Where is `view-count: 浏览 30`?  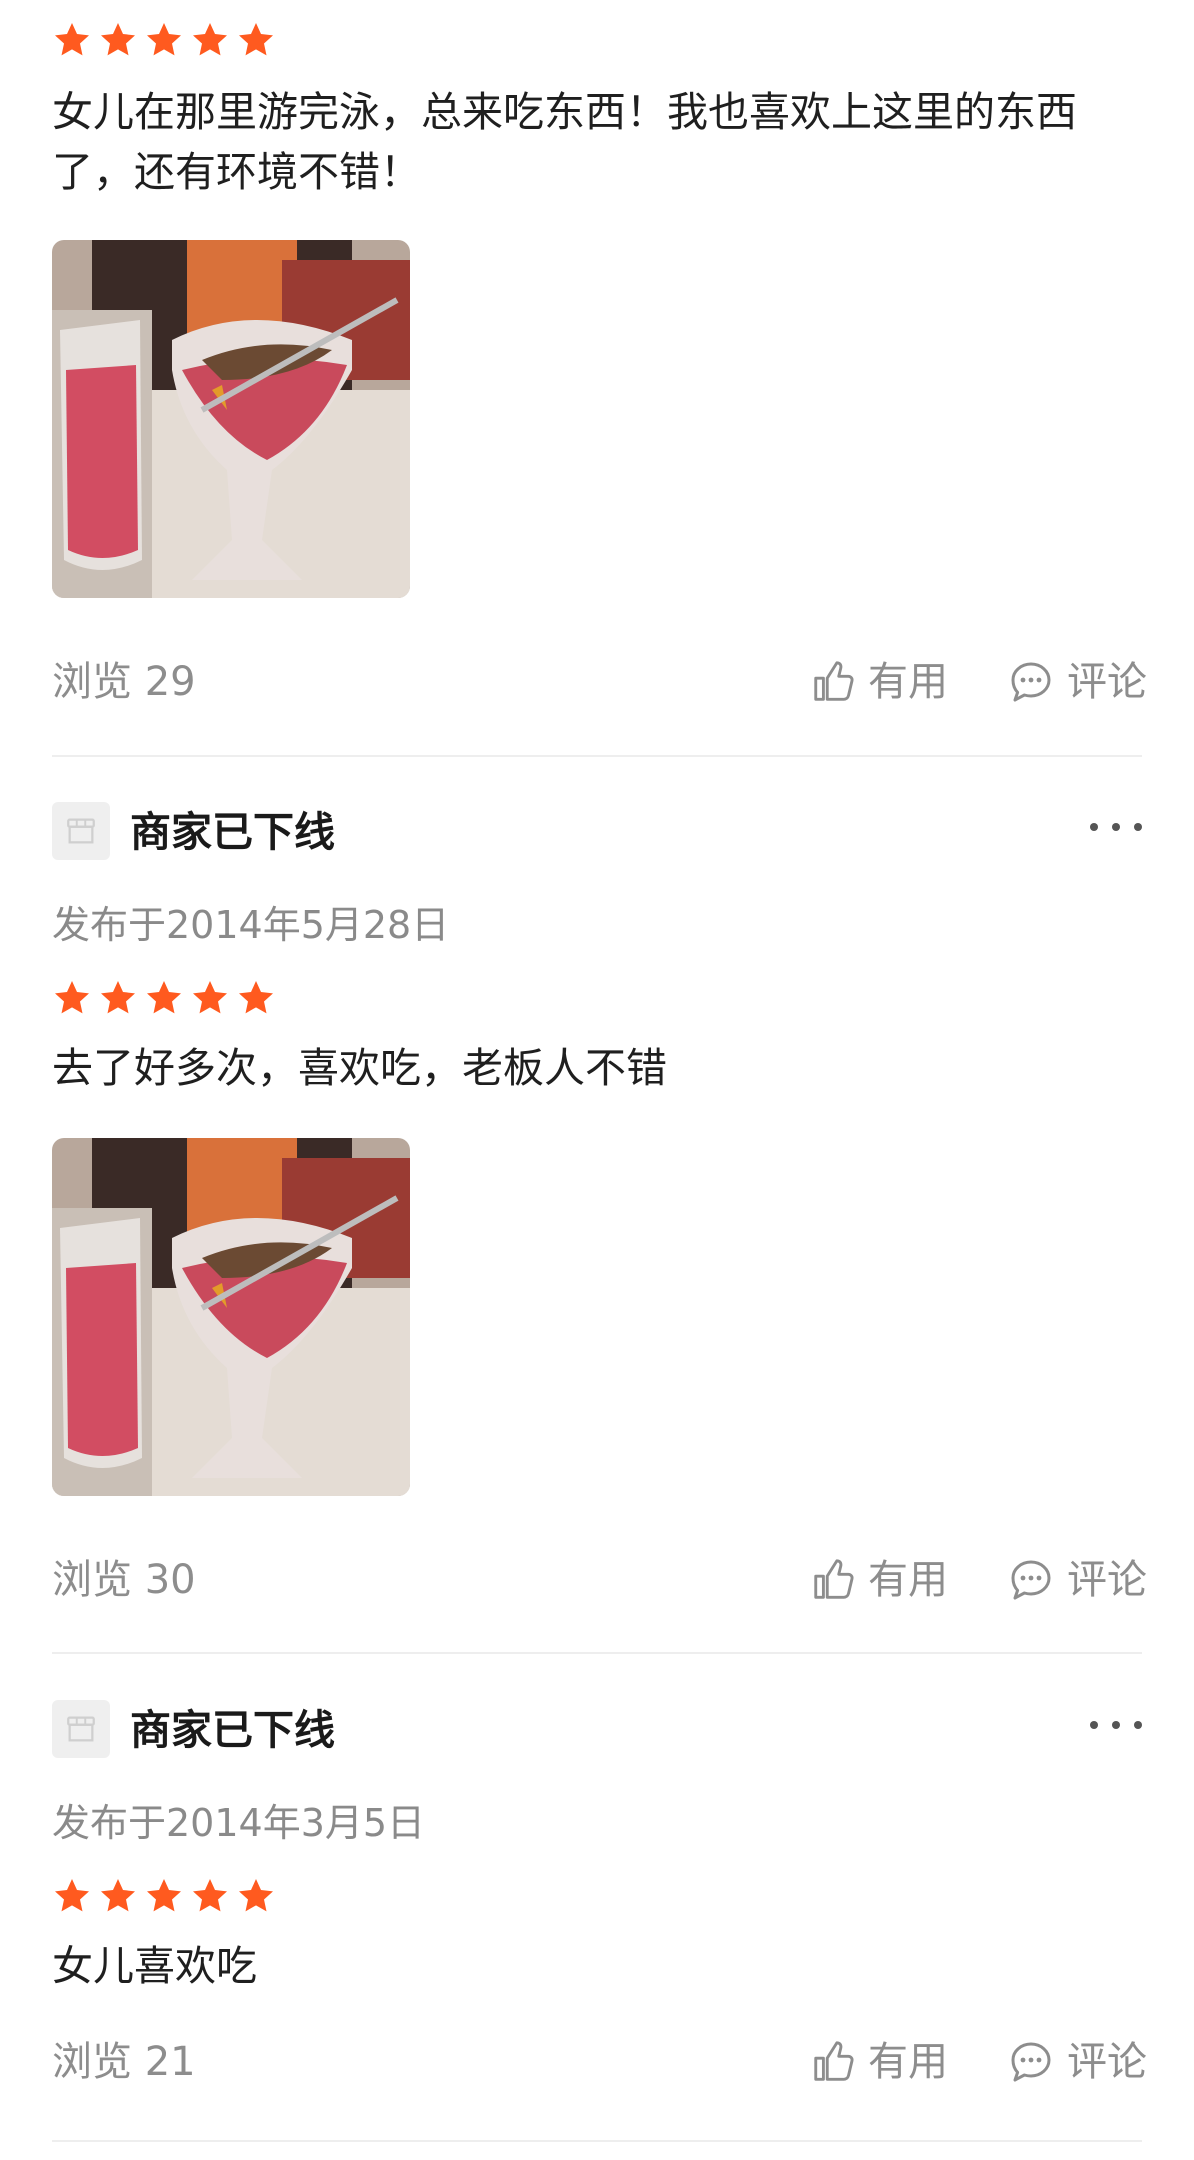 view-count: 浏览 30 is located at coordinates (124, 1580).